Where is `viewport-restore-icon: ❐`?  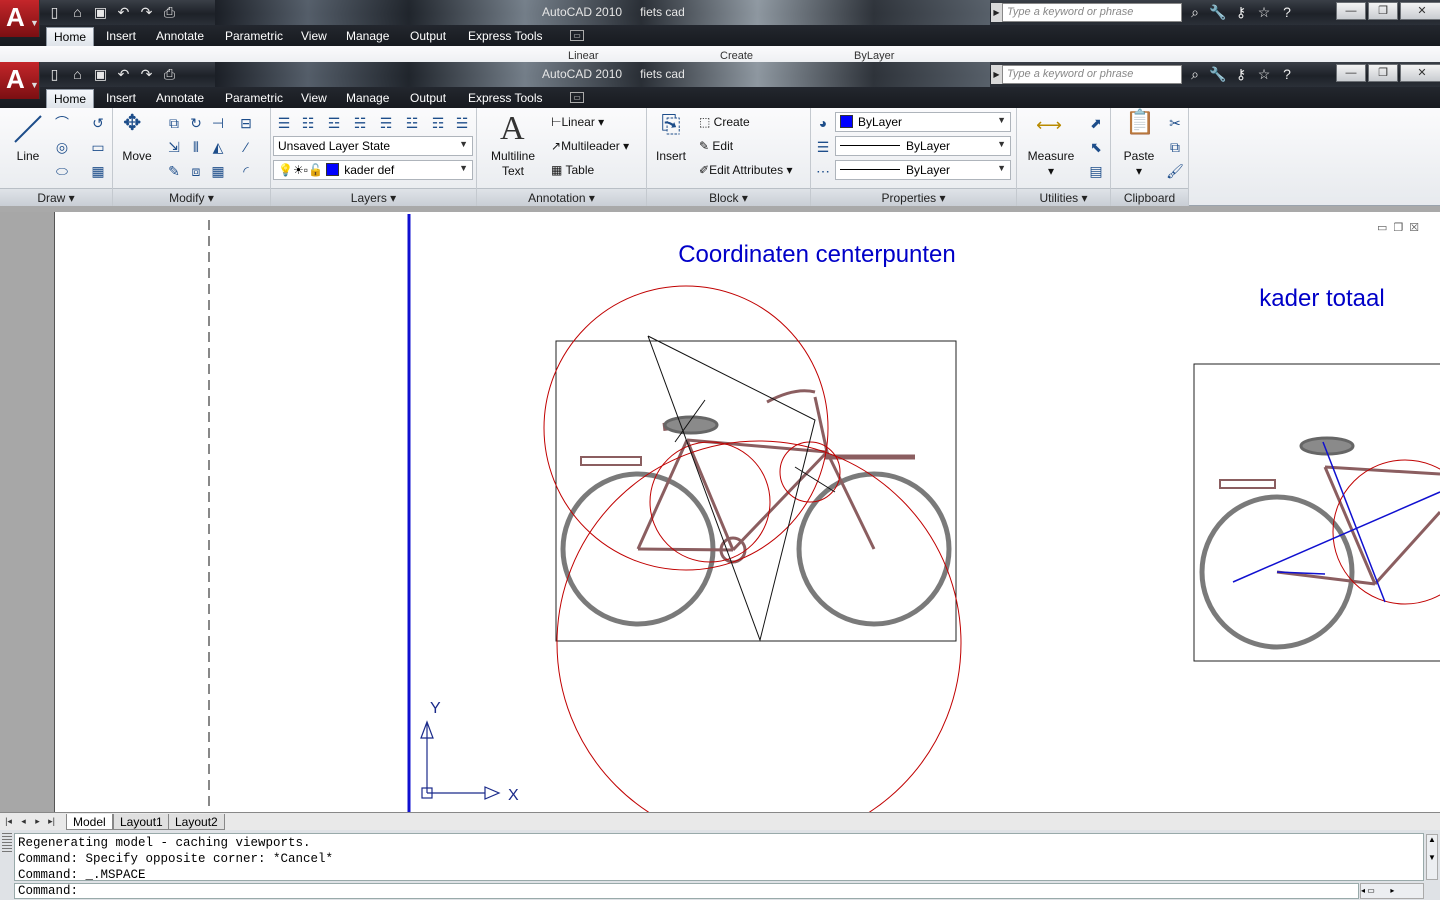 viewport-restore-icon: ❐ is located at coordinates (1398, 227).